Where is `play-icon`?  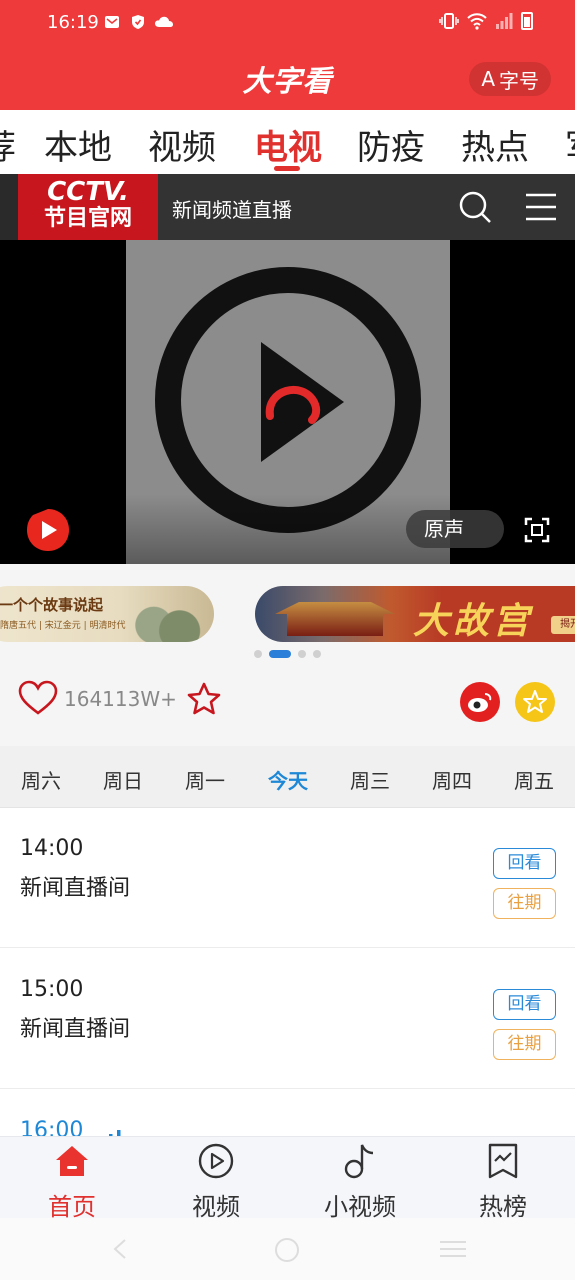 play-icon is located at coordinates (288, 402).